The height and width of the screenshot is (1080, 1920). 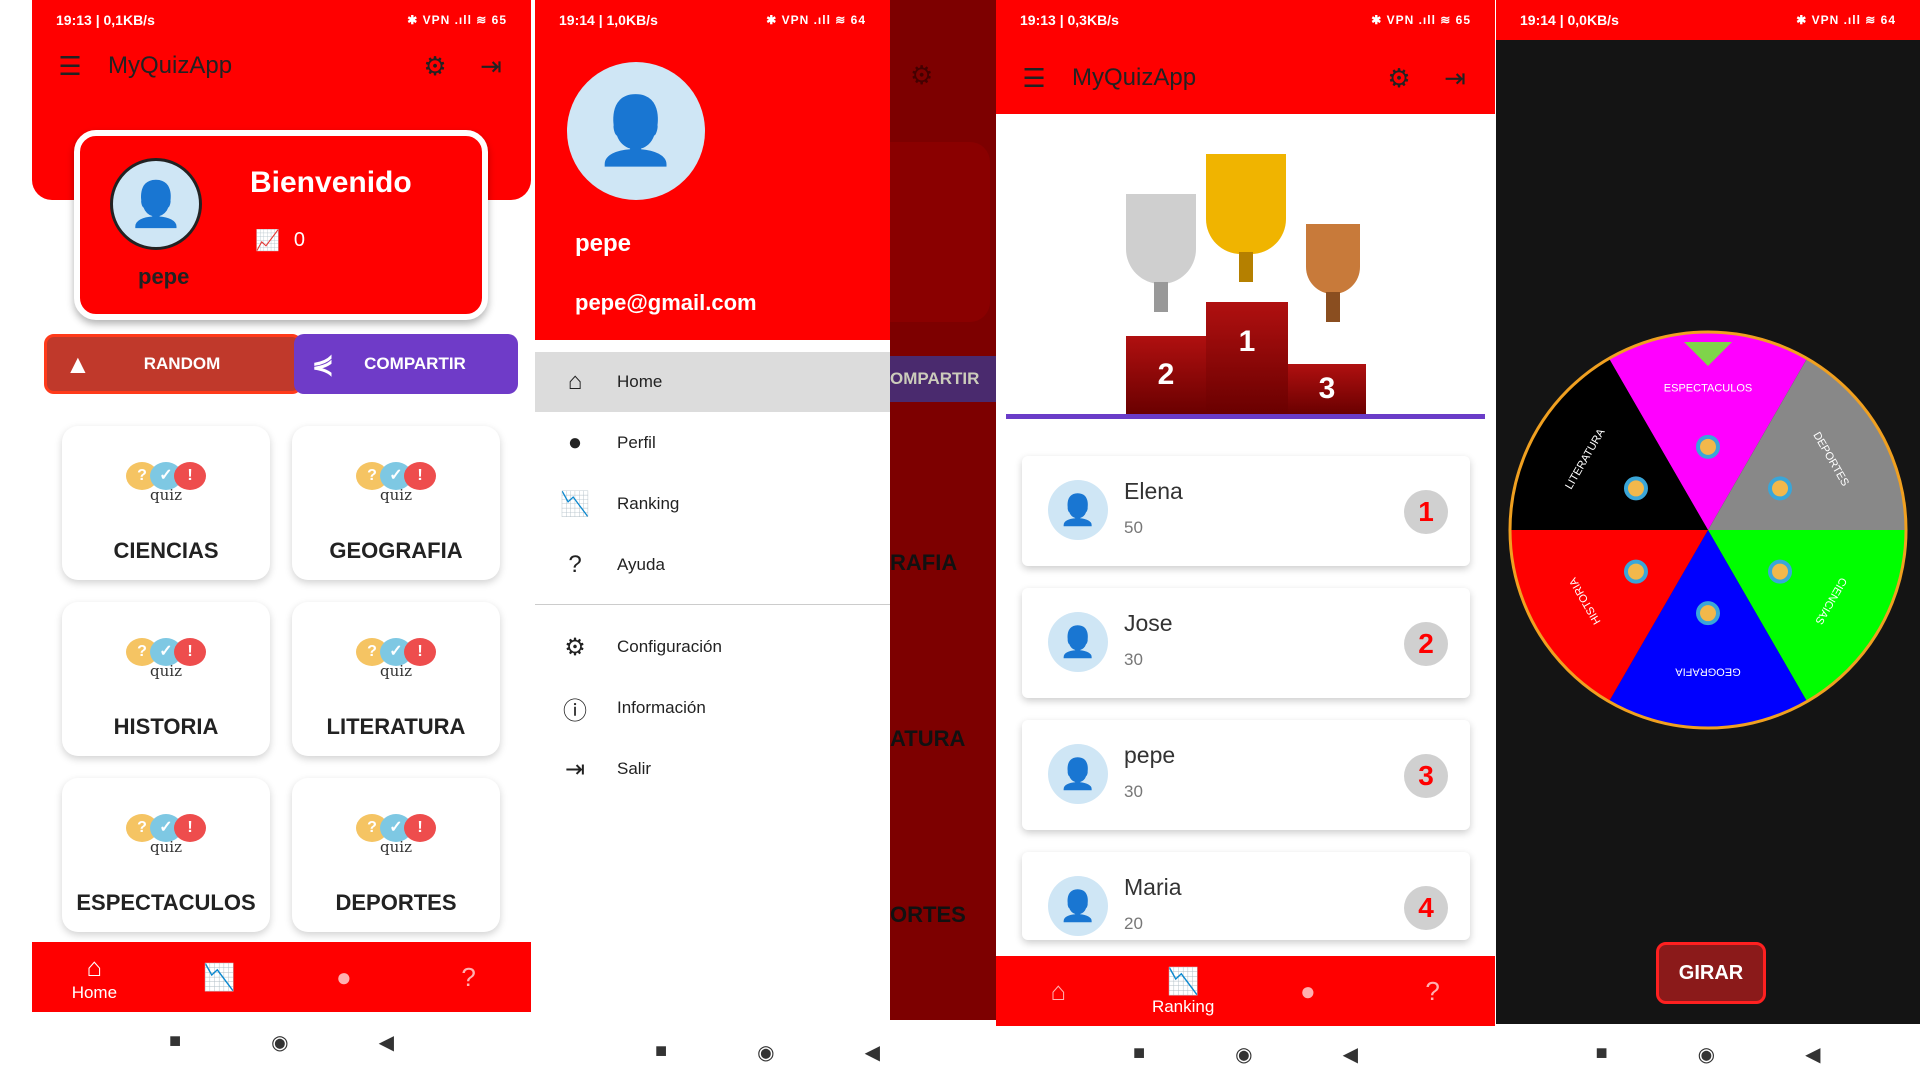 I want to click on nav-ranking: 📉, so click(x=219, y=977).